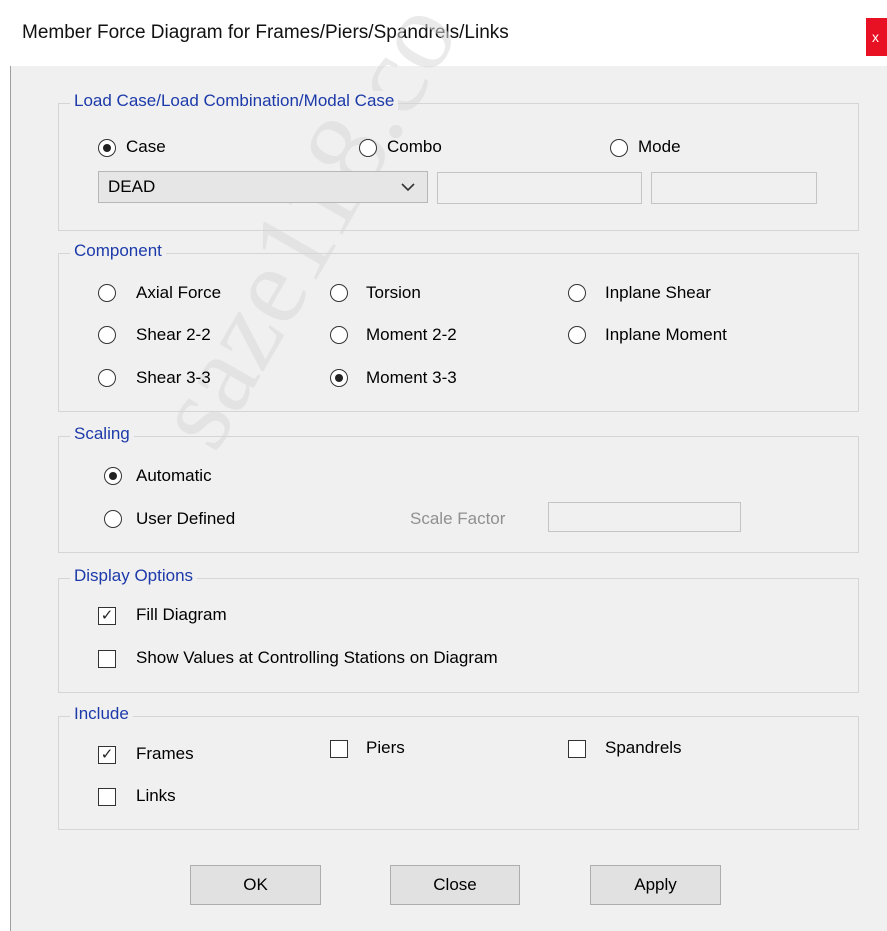  I want to click on inplane-moment-radio, so click(577, 335).